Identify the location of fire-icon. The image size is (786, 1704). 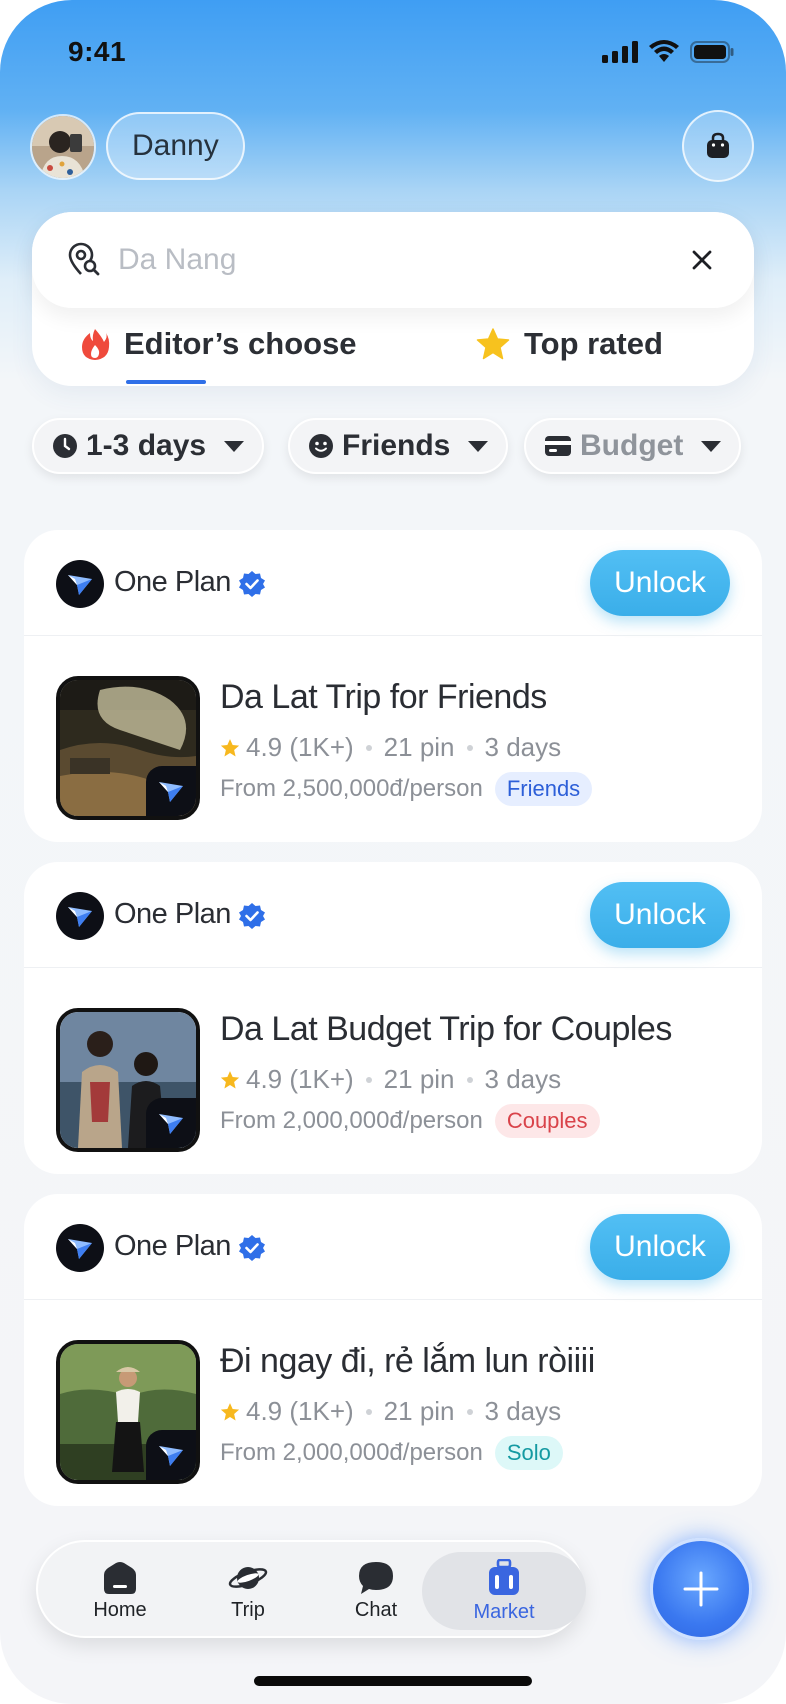
(96, 344).